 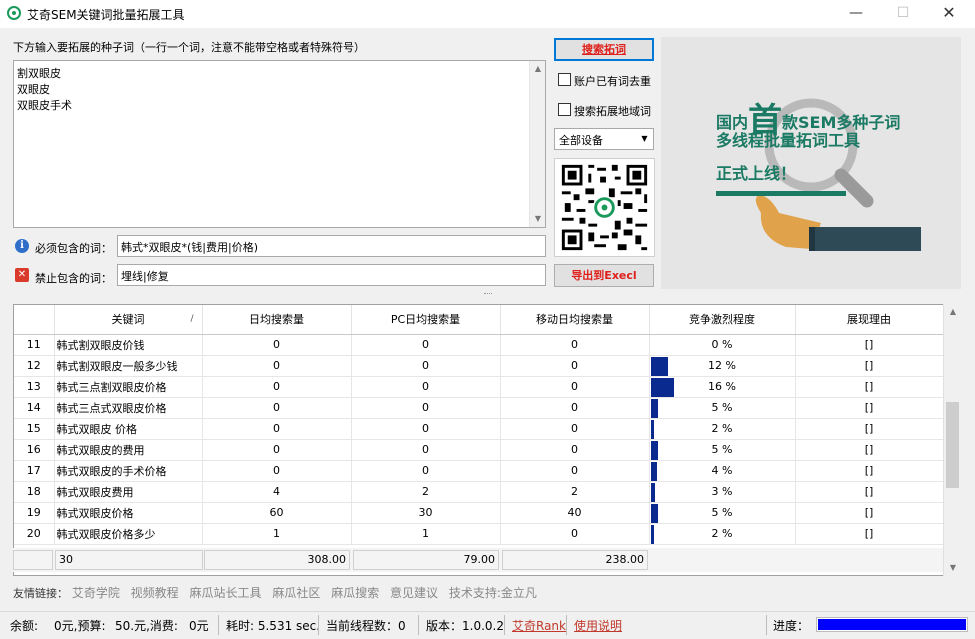 I want to click on exclude-words-input: 埋线|修复, so click(x=331, y=275).